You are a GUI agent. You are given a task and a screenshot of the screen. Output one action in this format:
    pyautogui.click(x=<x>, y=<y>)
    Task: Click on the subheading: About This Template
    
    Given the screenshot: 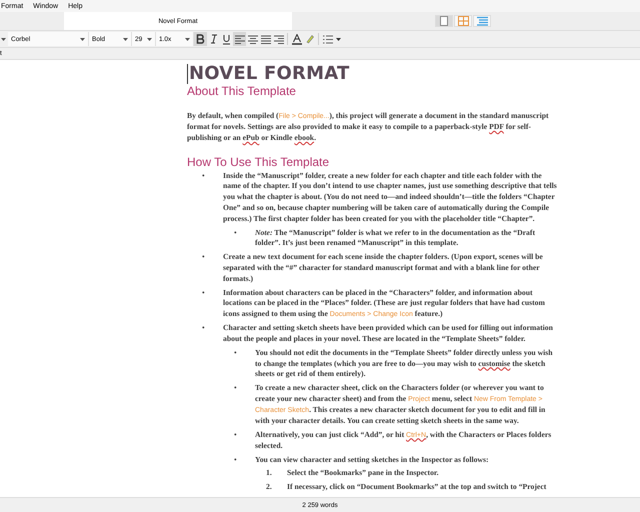 What is the action you would take?
    pyautogui.click(x=242, y=91)
    